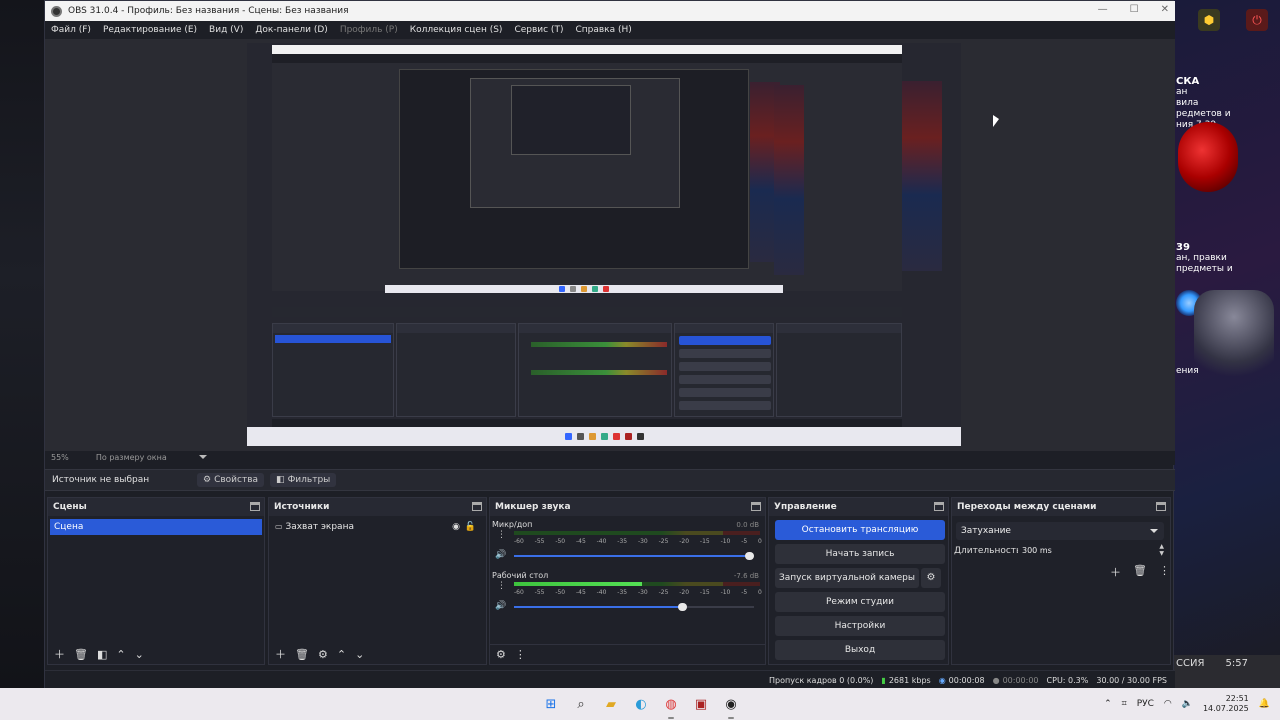 Image resolution: width=1280 pixels, height=720 pixels. I want to click on meter-tick: -60, so click(519, 541).